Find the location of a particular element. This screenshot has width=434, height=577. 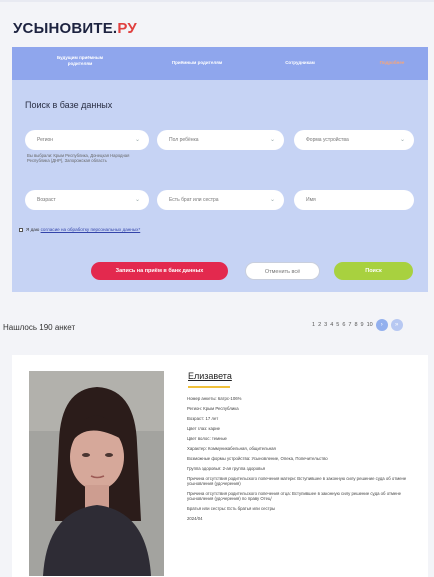

age-select: Возраст ⌄ is located at coordinates (87, 200).